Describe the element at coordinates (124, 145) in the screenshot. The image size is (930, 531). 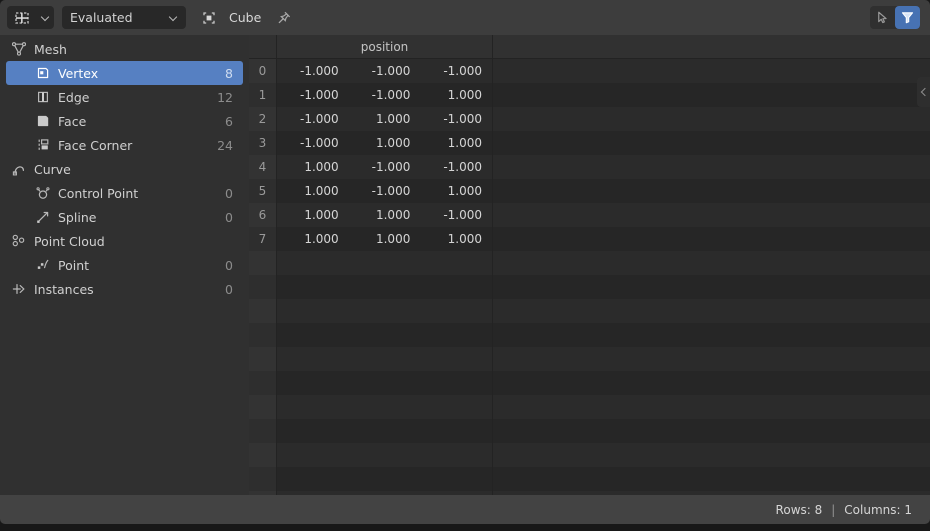
I see `sidebar-item-face-corner: Face Corner 24` at that location.